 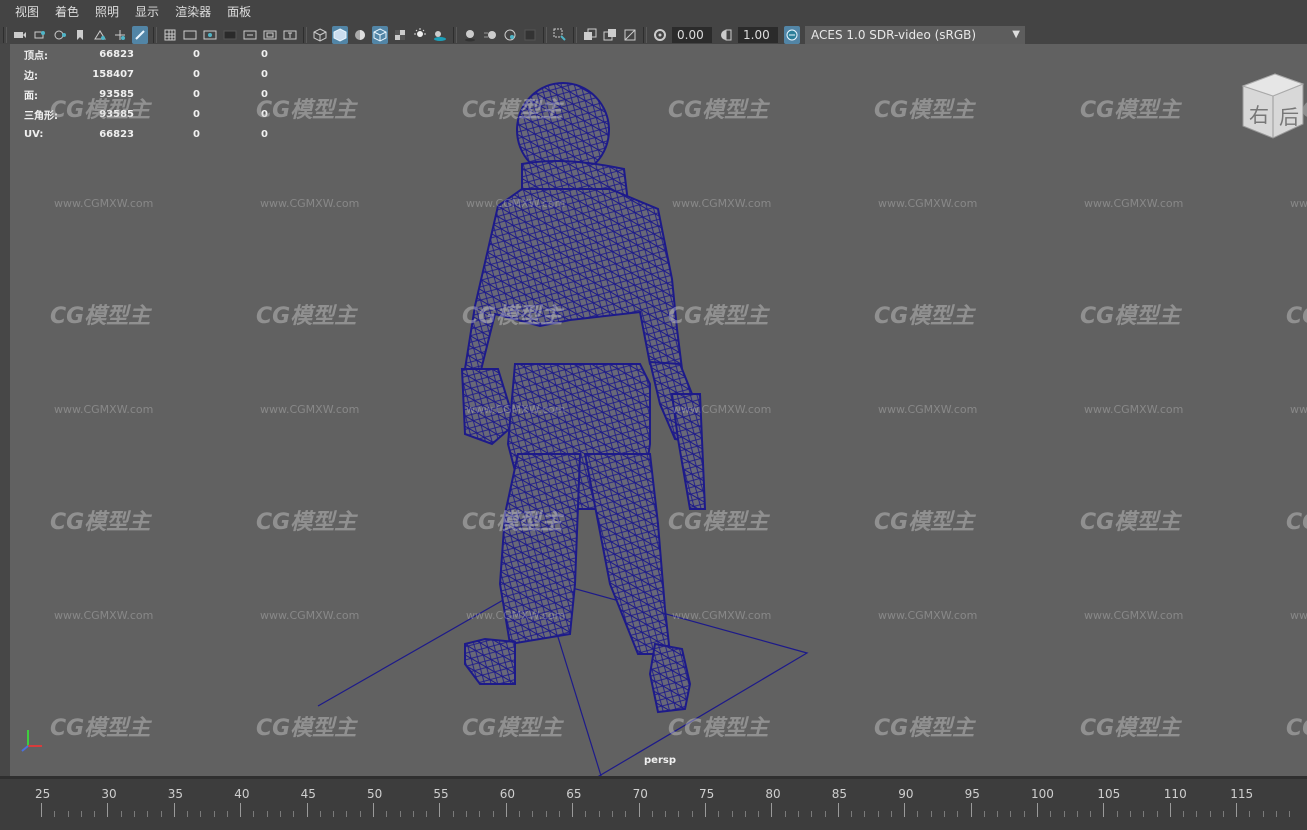 I want to click on menu-show: 显示, so click(x=147, y=12).